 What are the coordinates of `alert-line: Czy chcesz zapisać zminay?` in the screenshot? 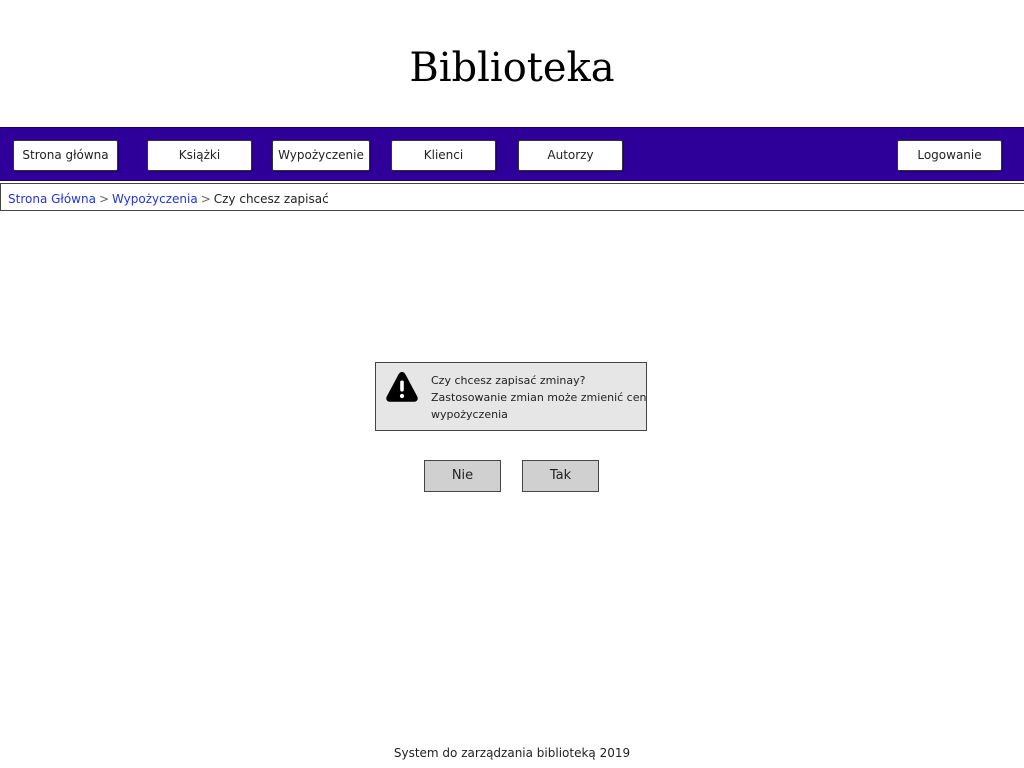 It's located at (508, 380).